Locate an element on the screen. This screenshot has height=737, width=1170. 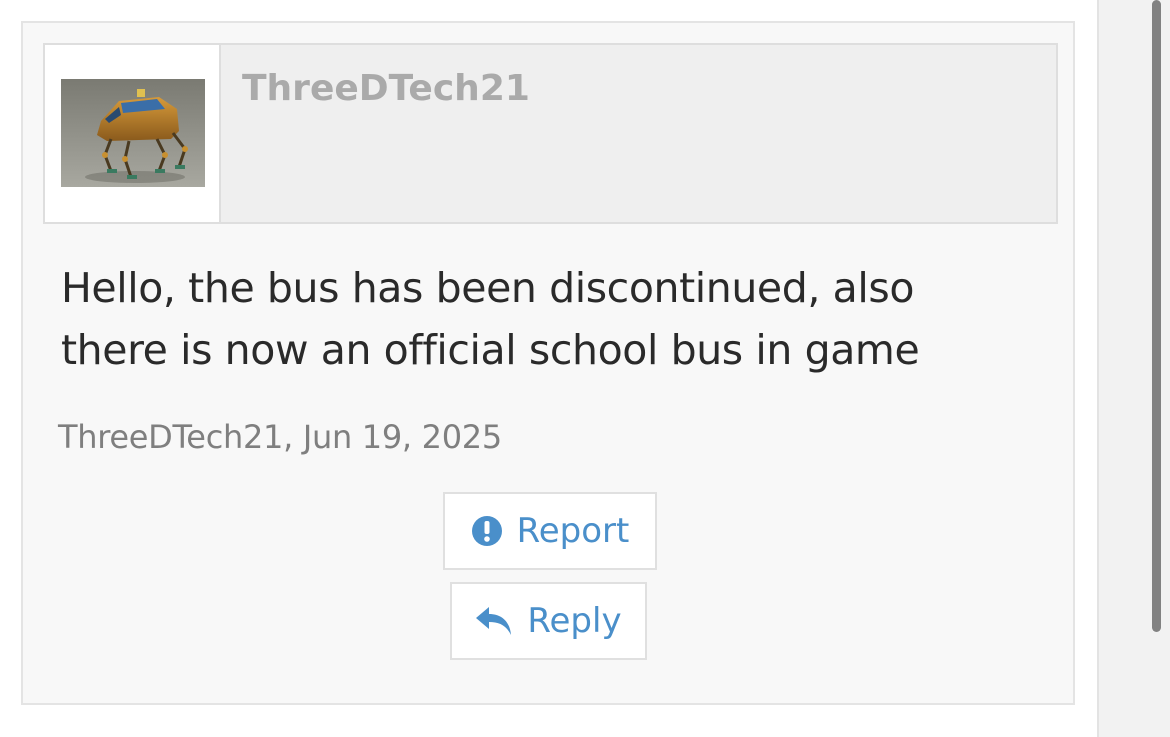
avatar is located at coordinates (133, 133).